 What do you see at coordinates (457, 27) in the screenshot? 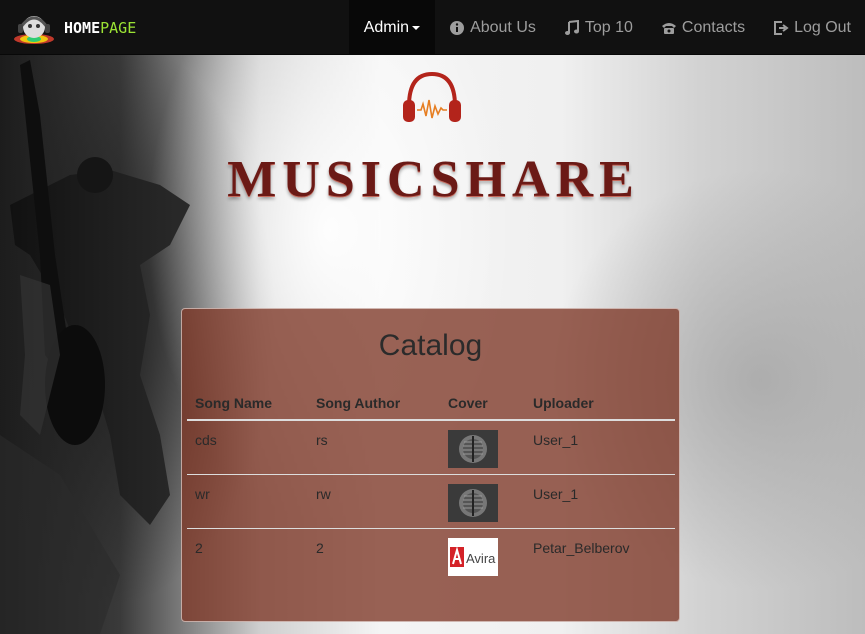
I see `info-sign-icon` at bounding box center [457, 27].